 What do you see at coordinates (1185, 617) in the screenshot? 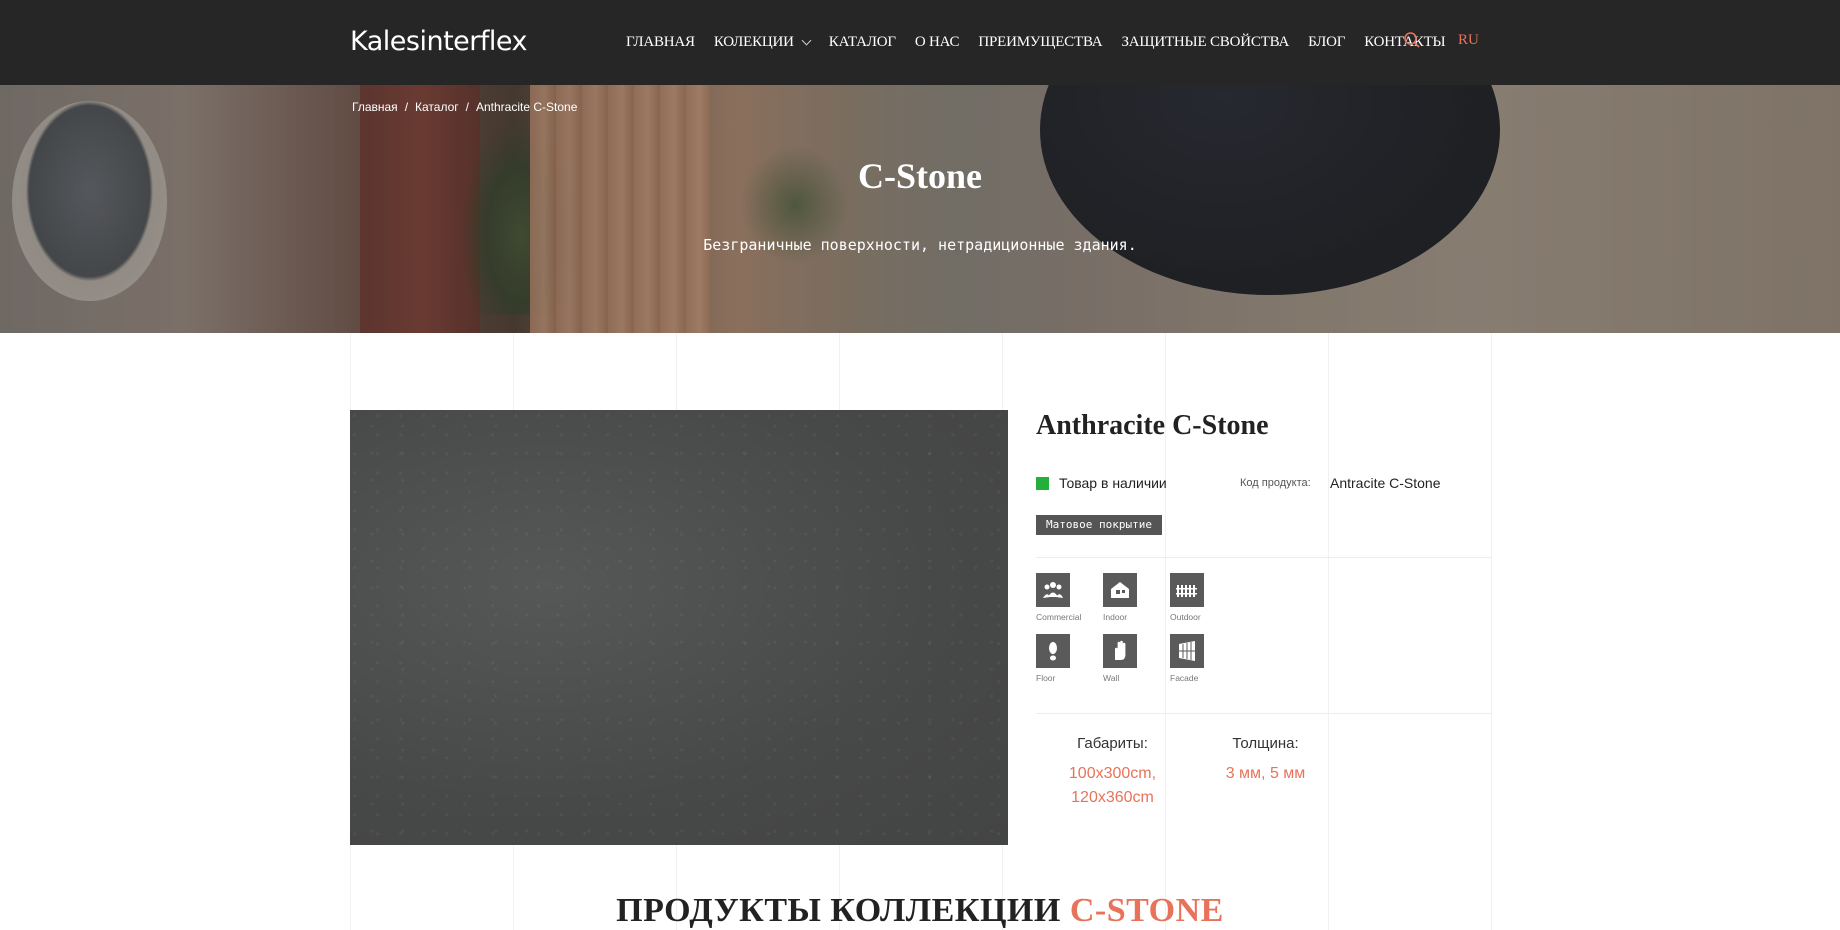
I see `usage-label: Outdoor` at bounding box center [1185, 617].